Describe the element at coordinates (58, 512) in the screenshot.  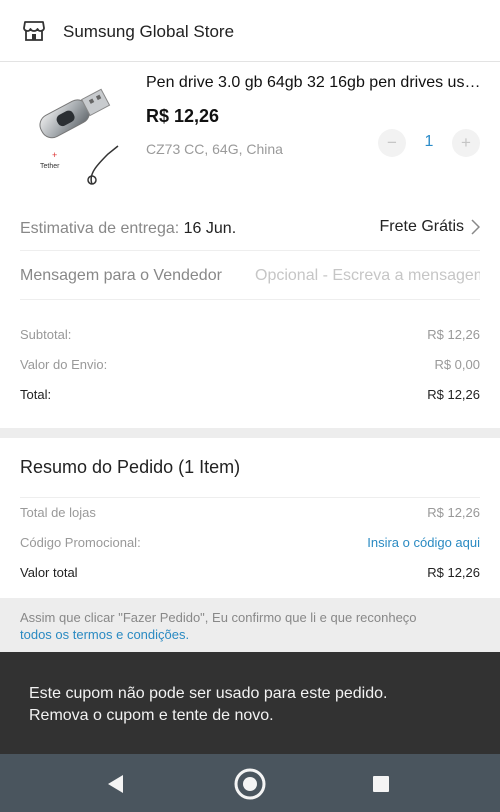
I see `stores-total-label: Total de lojas` at that location.